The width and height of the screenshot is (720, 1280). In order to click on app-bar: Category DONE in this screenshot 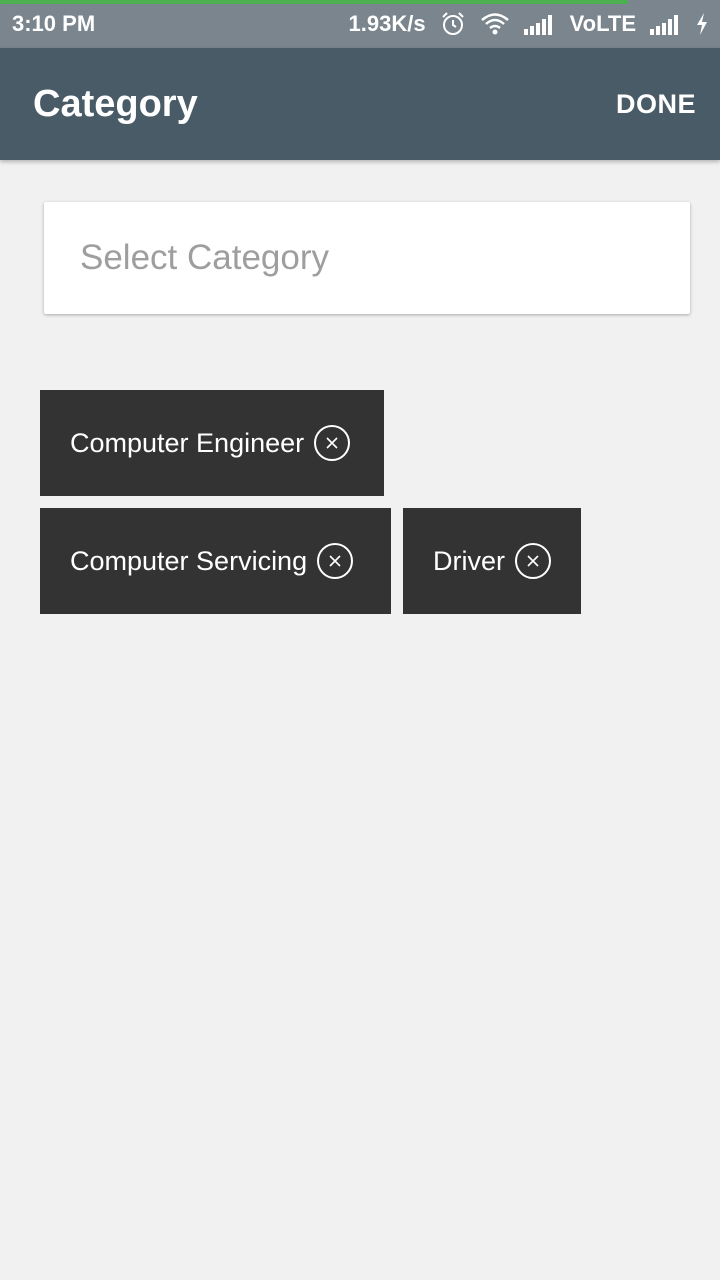, I will do `click(360, 104)`.